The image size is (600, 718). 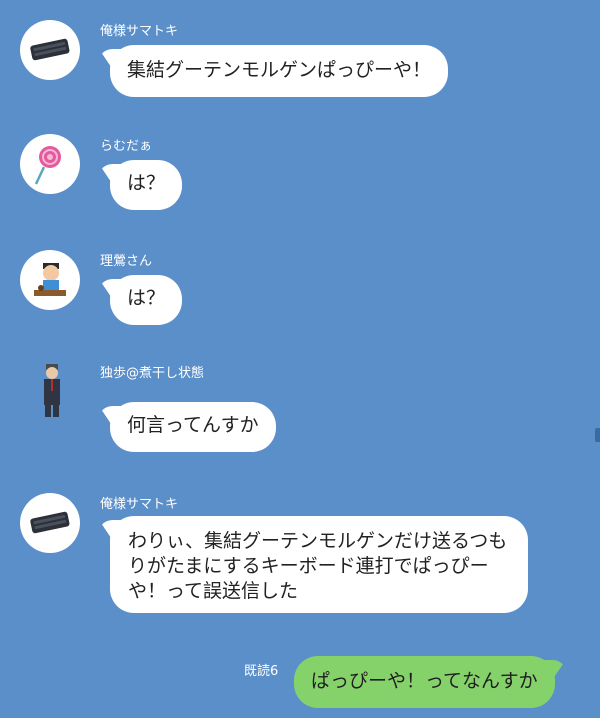 I want to click on scroll-handle, so click(x=597, y=435).